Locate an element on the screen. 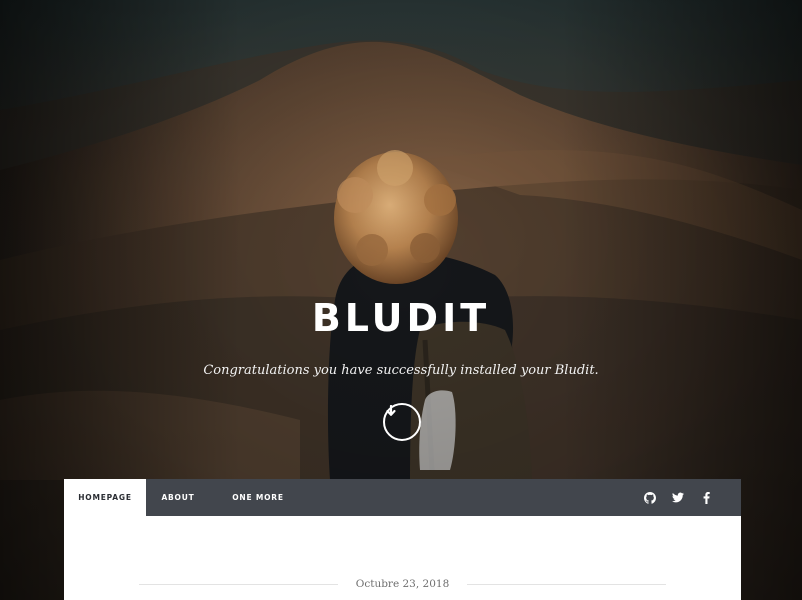  tab-one-more: ONE MORE is located at coordinates (258, 497).